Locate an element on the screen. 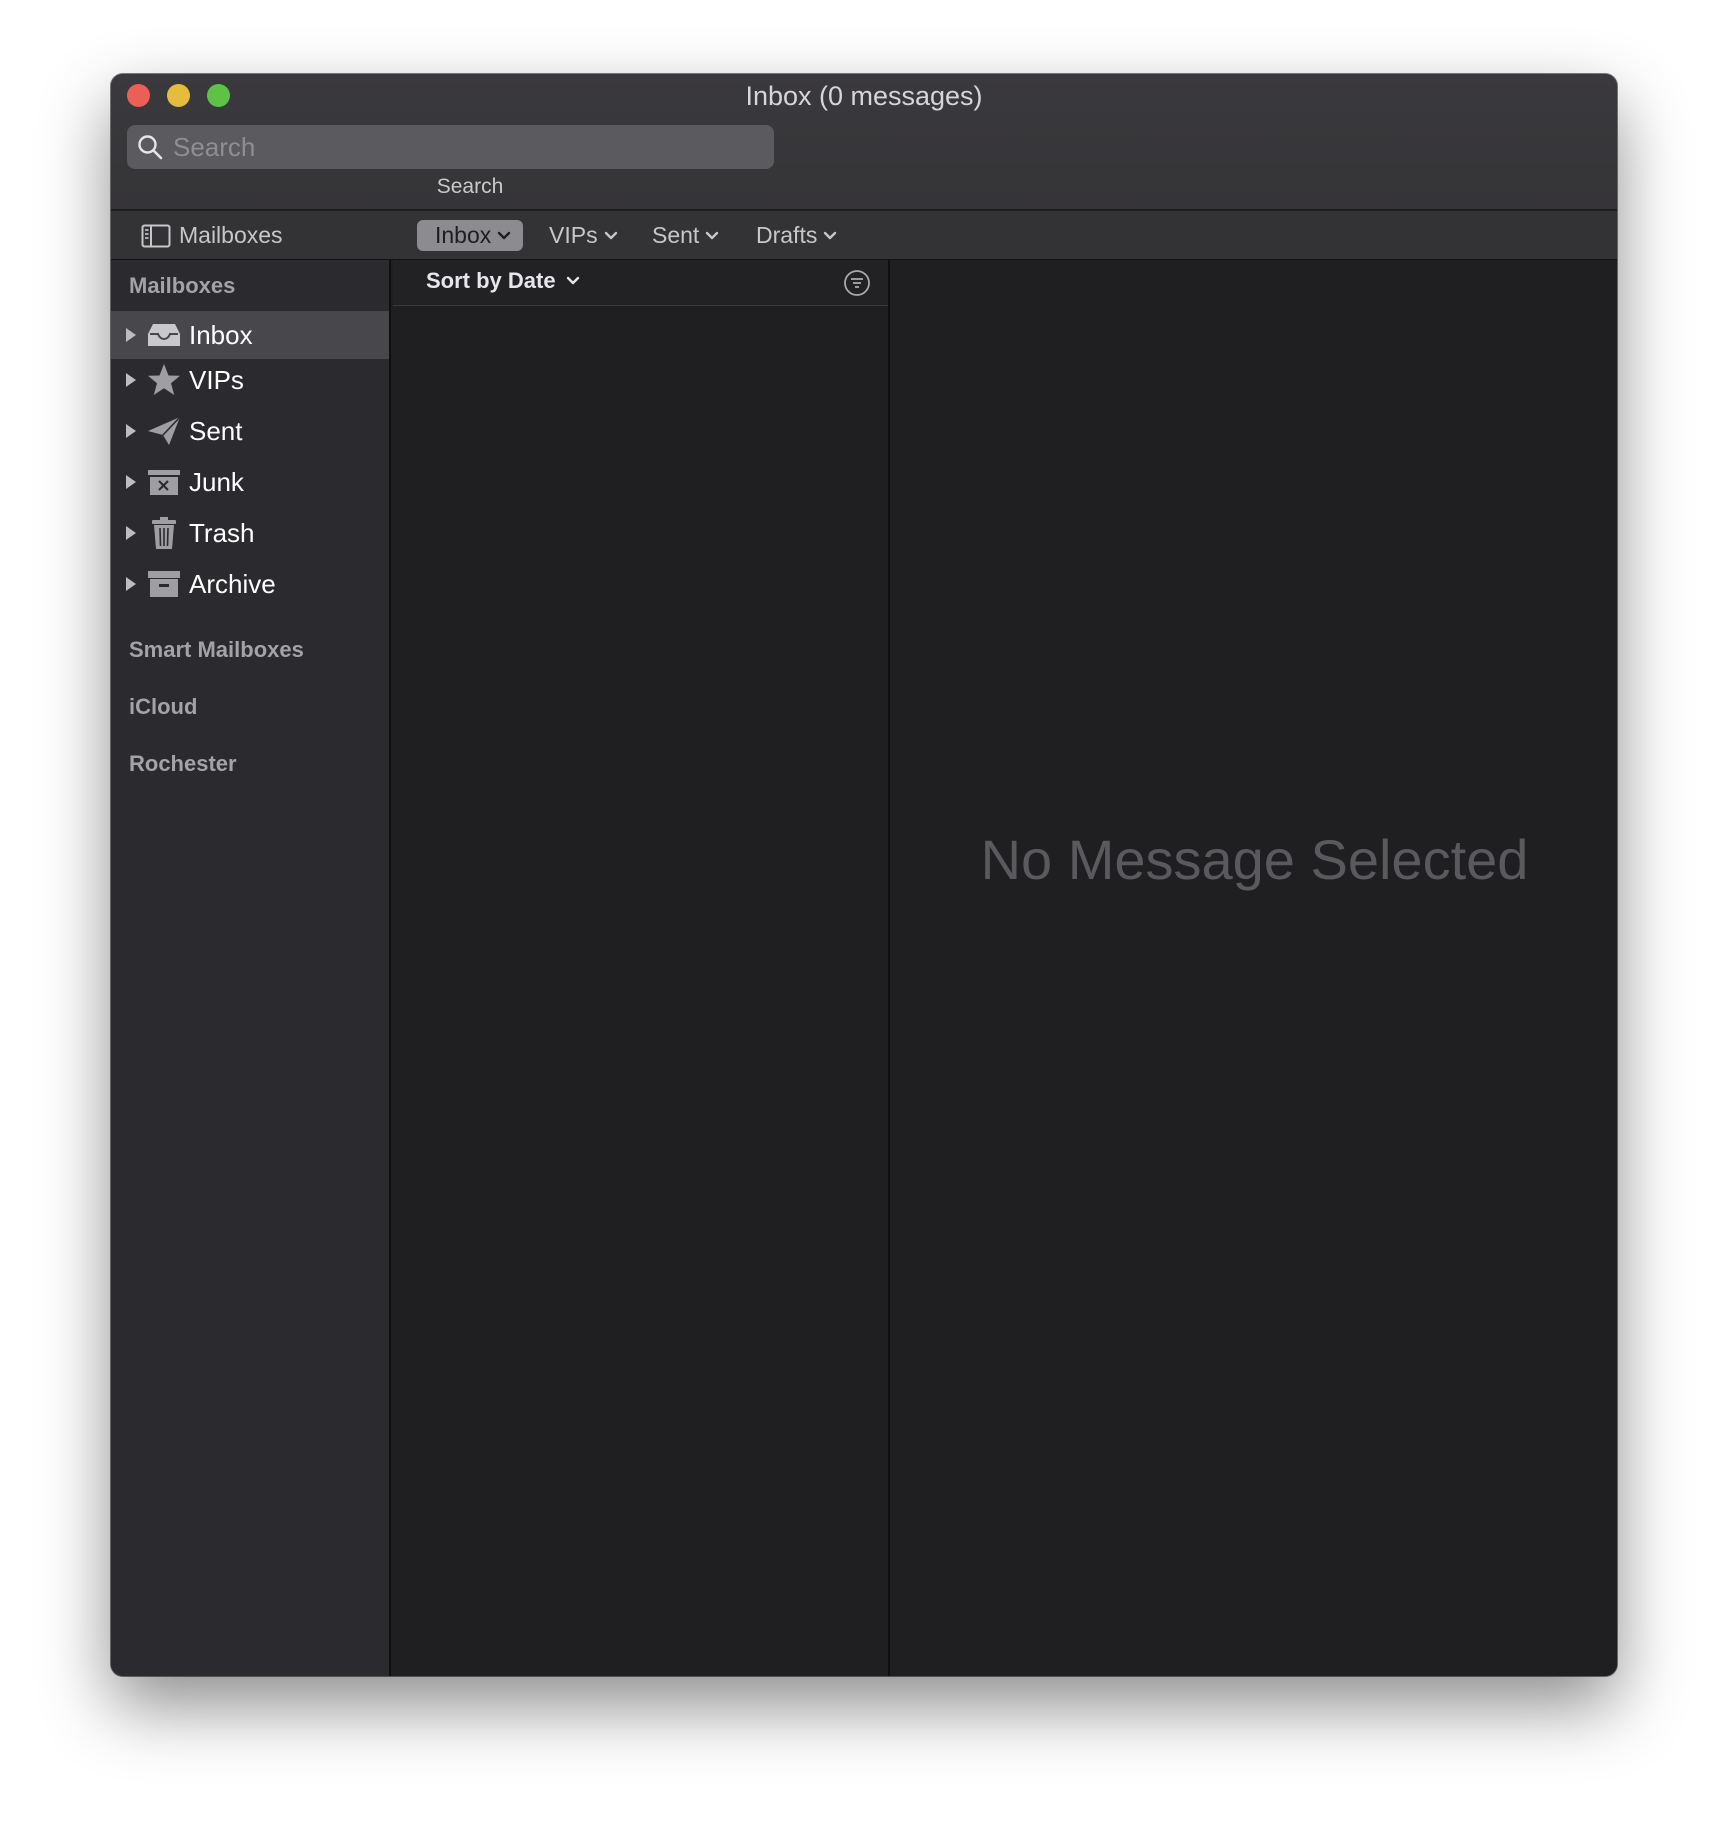 The image size is (1728, 1824). star-icon is located at coordinates (164, 380).